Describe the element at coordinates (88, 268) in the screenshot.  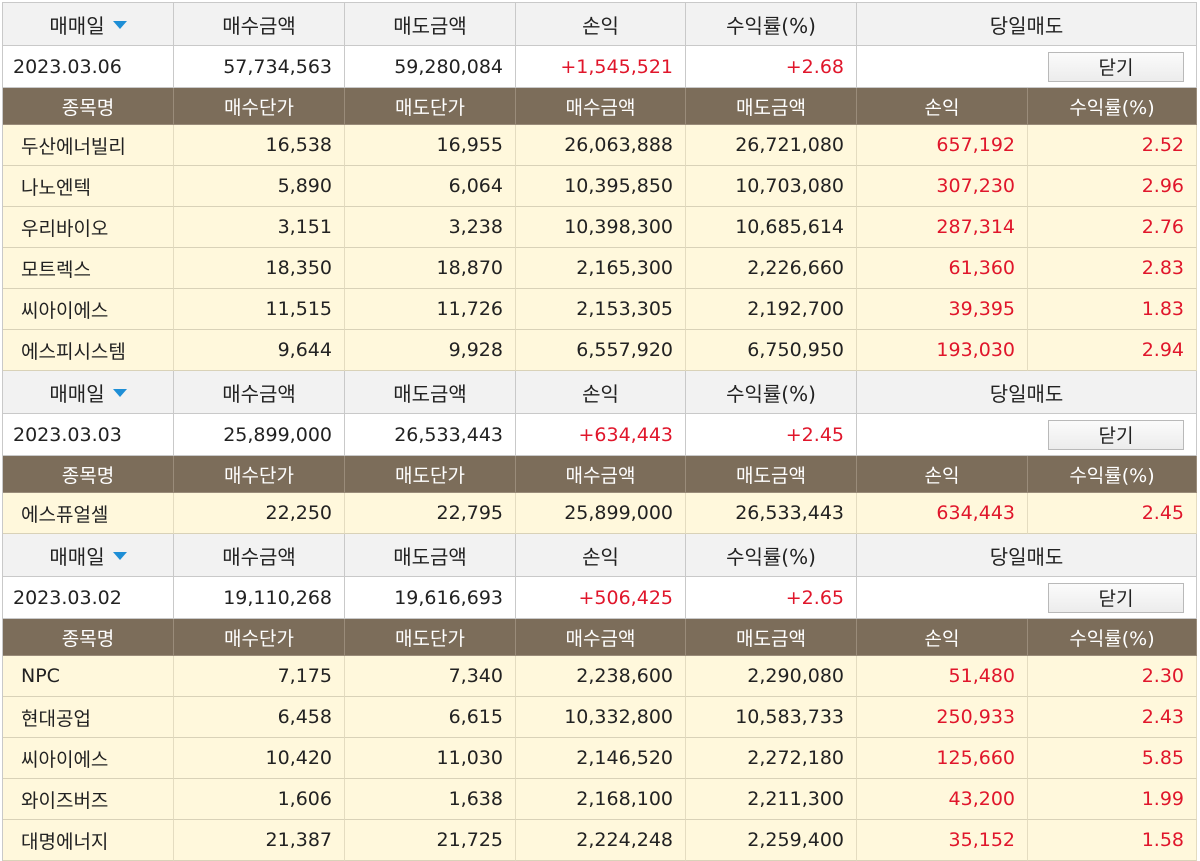
I see `stock-name: 모트렉스` at that location.